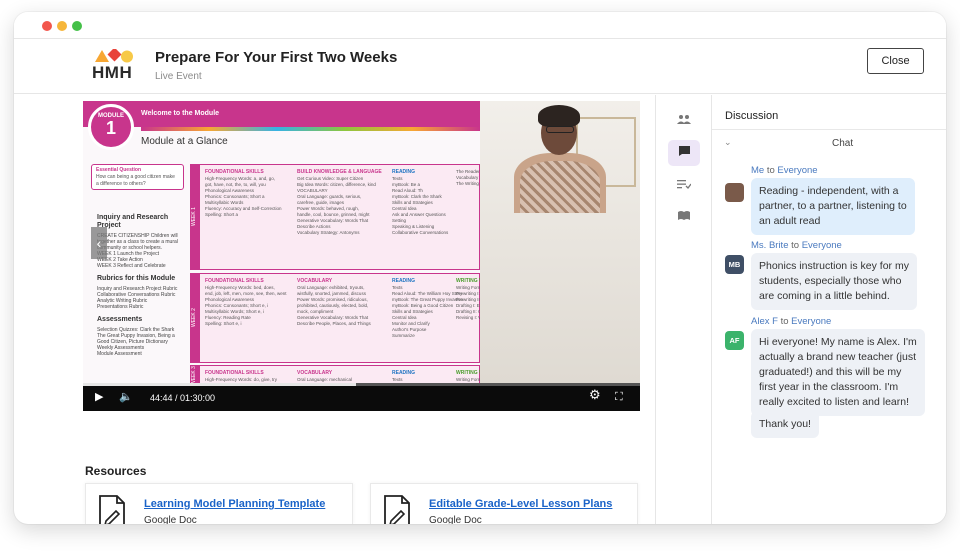 This screenshot has height=557, width=960. I want to click on chat-bubble: Thank you!, so click(785, 424).